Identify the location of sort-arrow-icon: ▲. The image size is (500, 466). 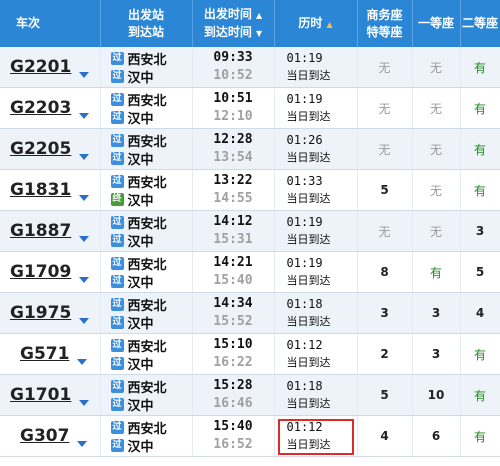
(330, 24).